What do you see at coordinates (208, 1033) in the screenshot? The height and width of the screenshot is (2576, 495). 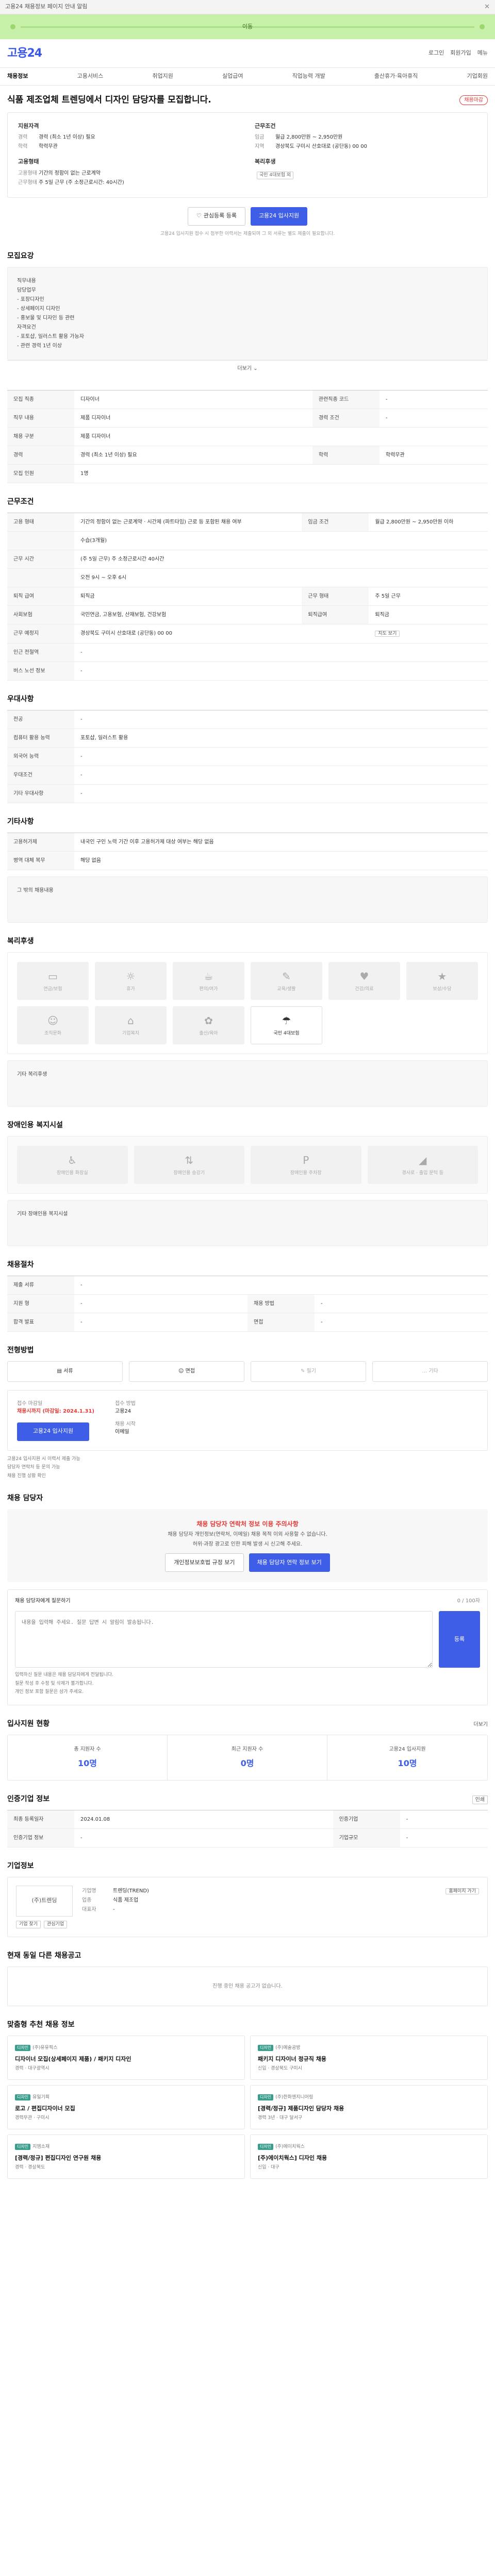 I see `welfare-label: 출산/육아` at bounding box center [208, 1033].